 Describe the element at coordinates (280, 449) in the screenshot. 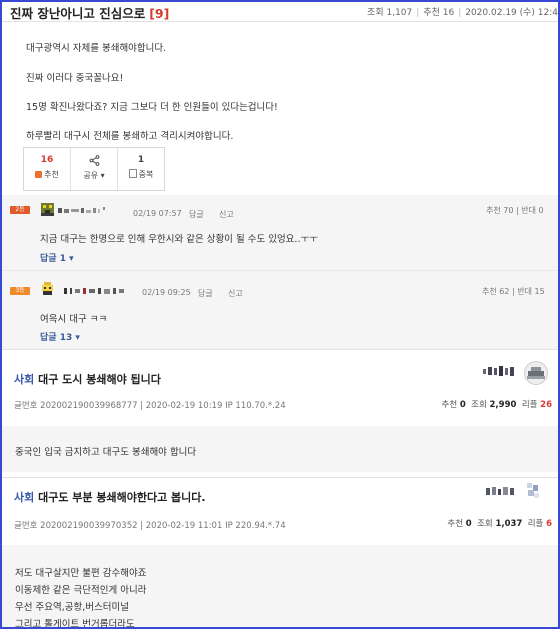

I see `post-preview: 중국인 입국 금지하고 대구도 봉쇄해야 합니다` at that location.